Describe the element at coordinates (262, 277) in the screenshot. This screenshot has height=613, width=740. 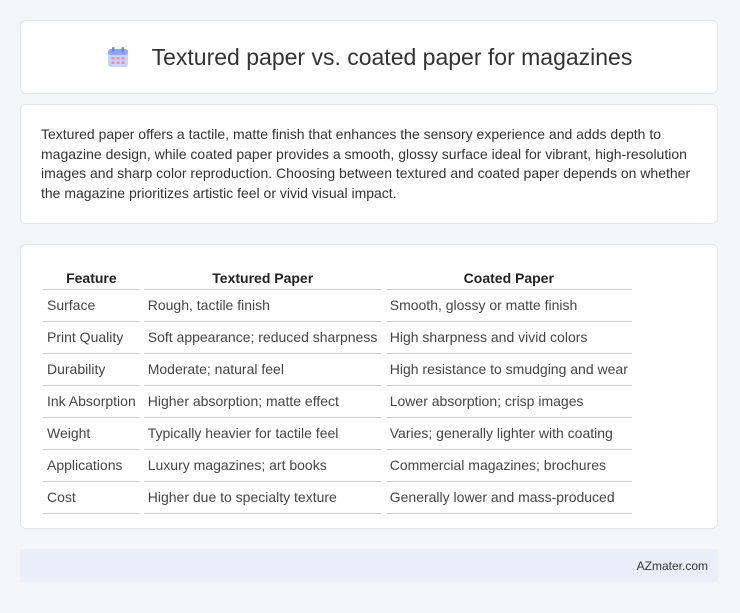
I see `header-textured: Textured Paper` at that location.